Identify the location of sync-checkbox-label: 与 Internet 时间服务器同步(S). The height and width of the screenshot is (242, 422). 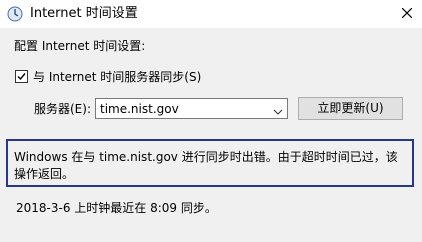
(117, 77).